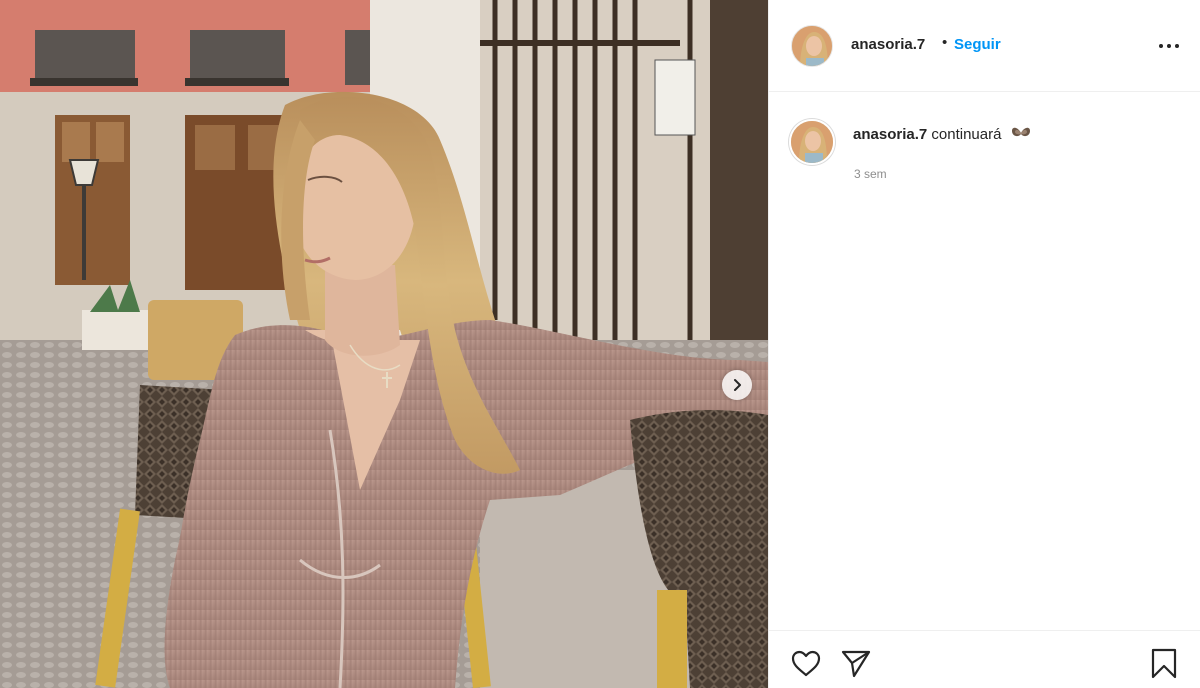 This screenshot has height=688, width=1200. I want to click on like-button, so click(806, 664).